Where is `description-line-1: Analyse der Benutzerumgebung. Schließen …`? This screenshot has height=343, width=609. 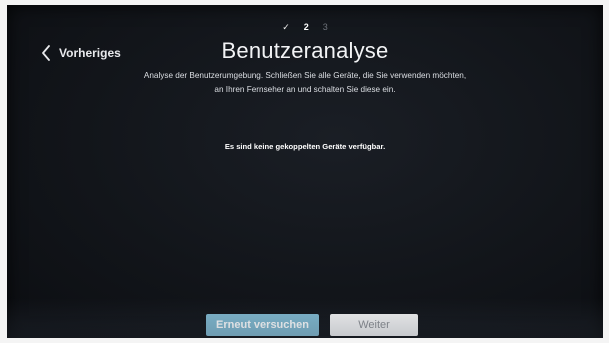 description-line-1: Analyse der Benutzerumgebung. Schließen … is located at coordinates (305, 75).